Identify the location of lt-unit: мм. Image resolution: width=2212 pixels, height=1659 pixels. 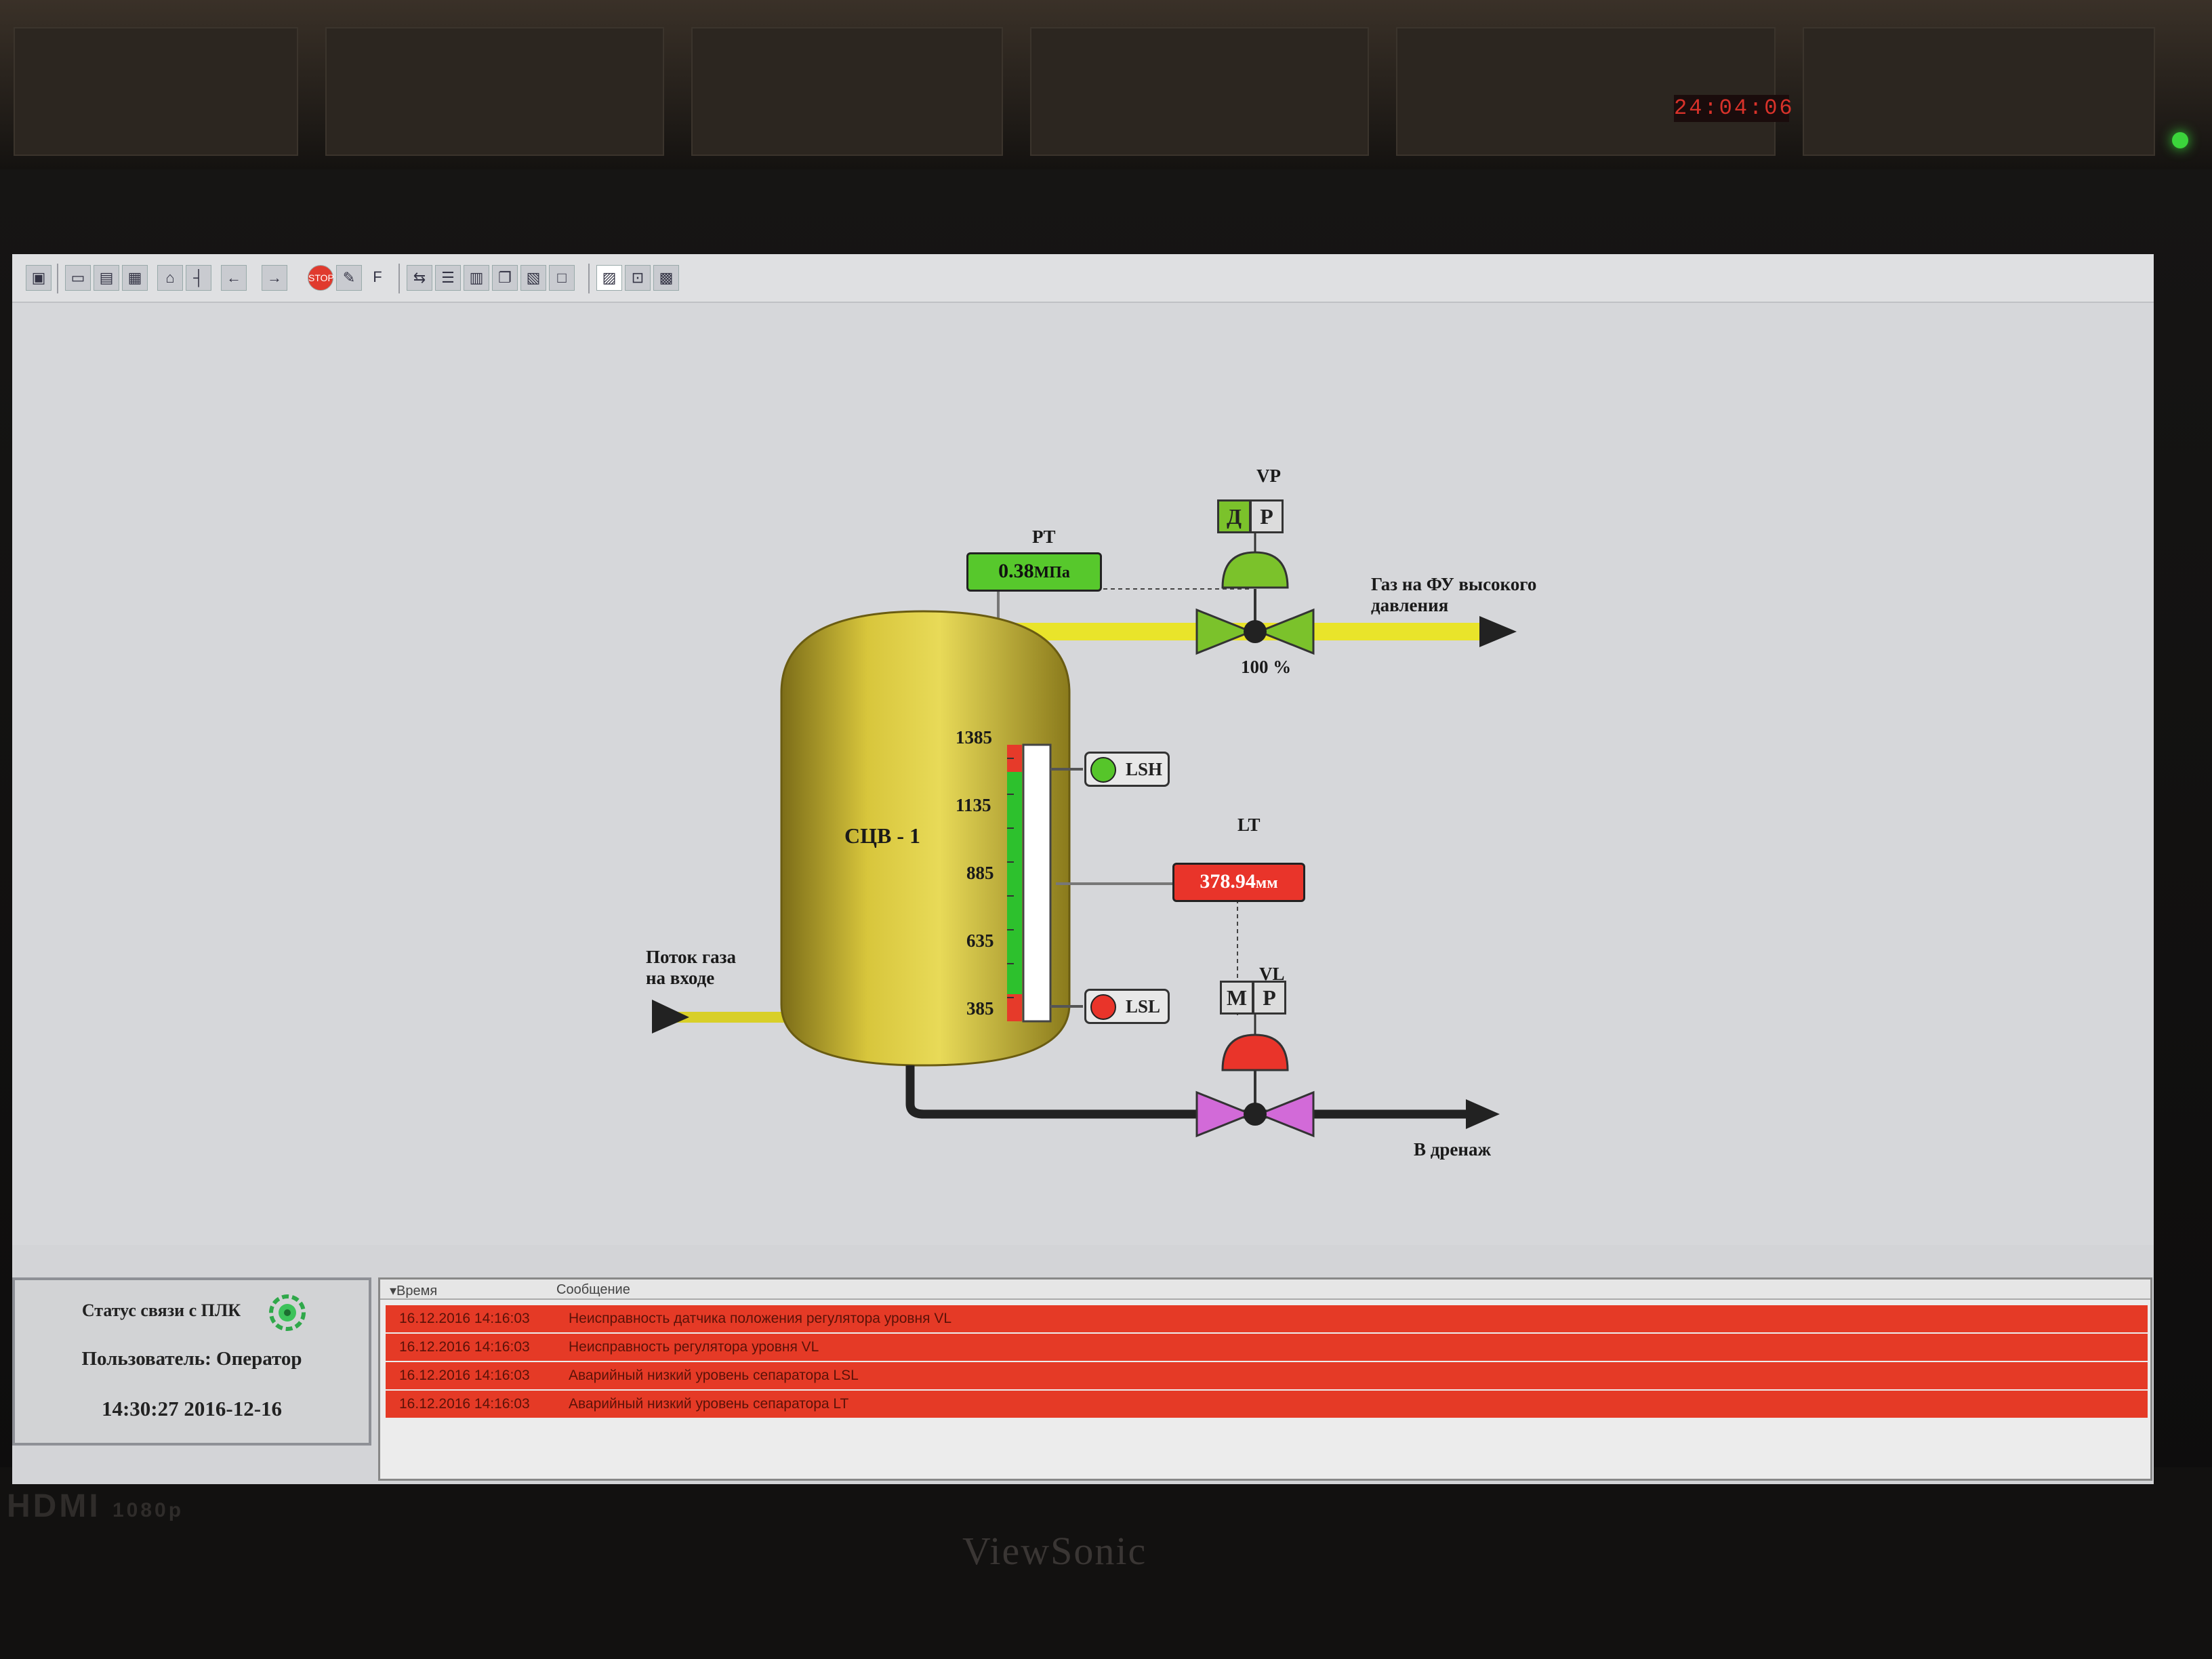
(1267, 883).